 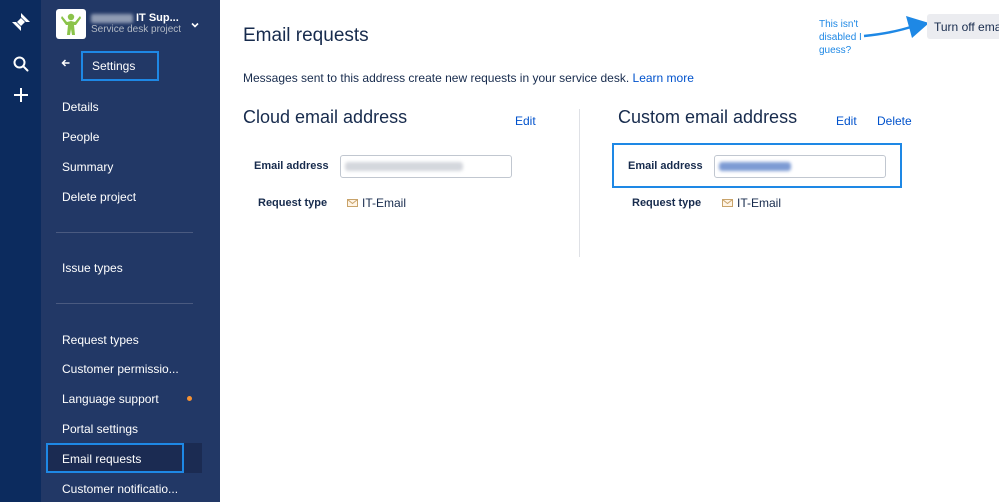 I want to click on jira-logo-icon, so click(x=20, y=22).